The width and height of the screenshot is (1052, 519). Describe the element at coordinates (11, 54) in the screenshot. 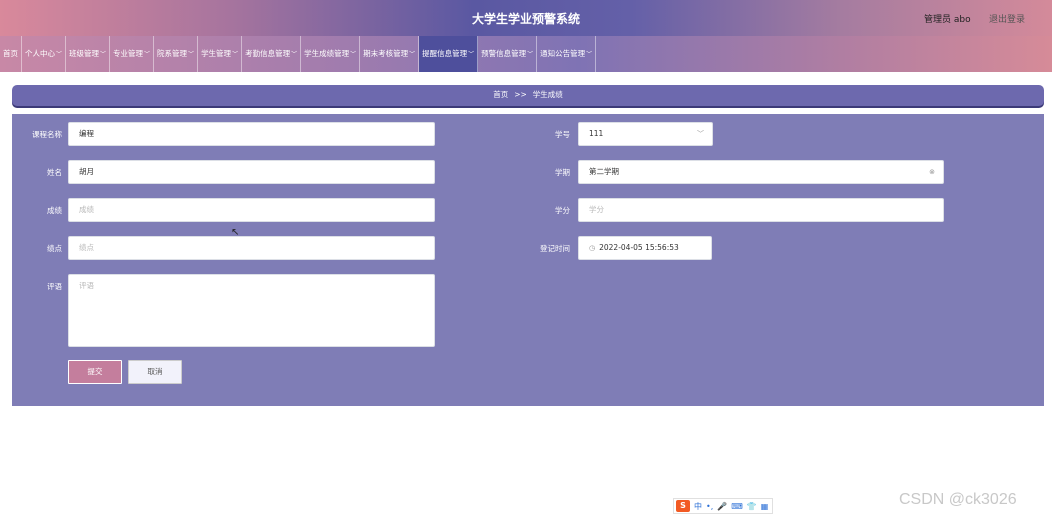

I see `nav-item-home: 首页` at that location.